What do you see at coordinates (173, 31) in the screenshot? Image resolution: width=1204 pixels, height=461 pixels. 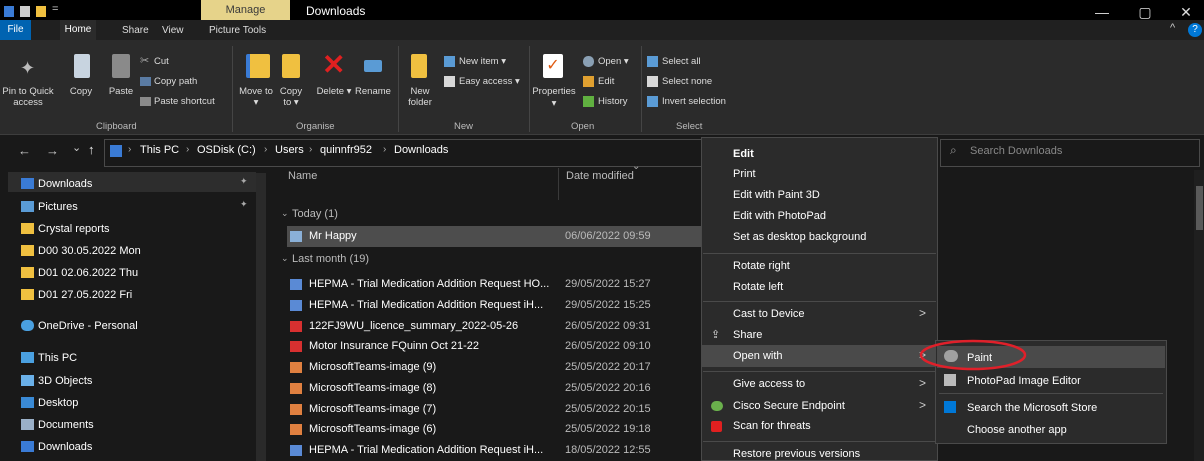 I see `tab-view: View` at bounding box center [173, 31].